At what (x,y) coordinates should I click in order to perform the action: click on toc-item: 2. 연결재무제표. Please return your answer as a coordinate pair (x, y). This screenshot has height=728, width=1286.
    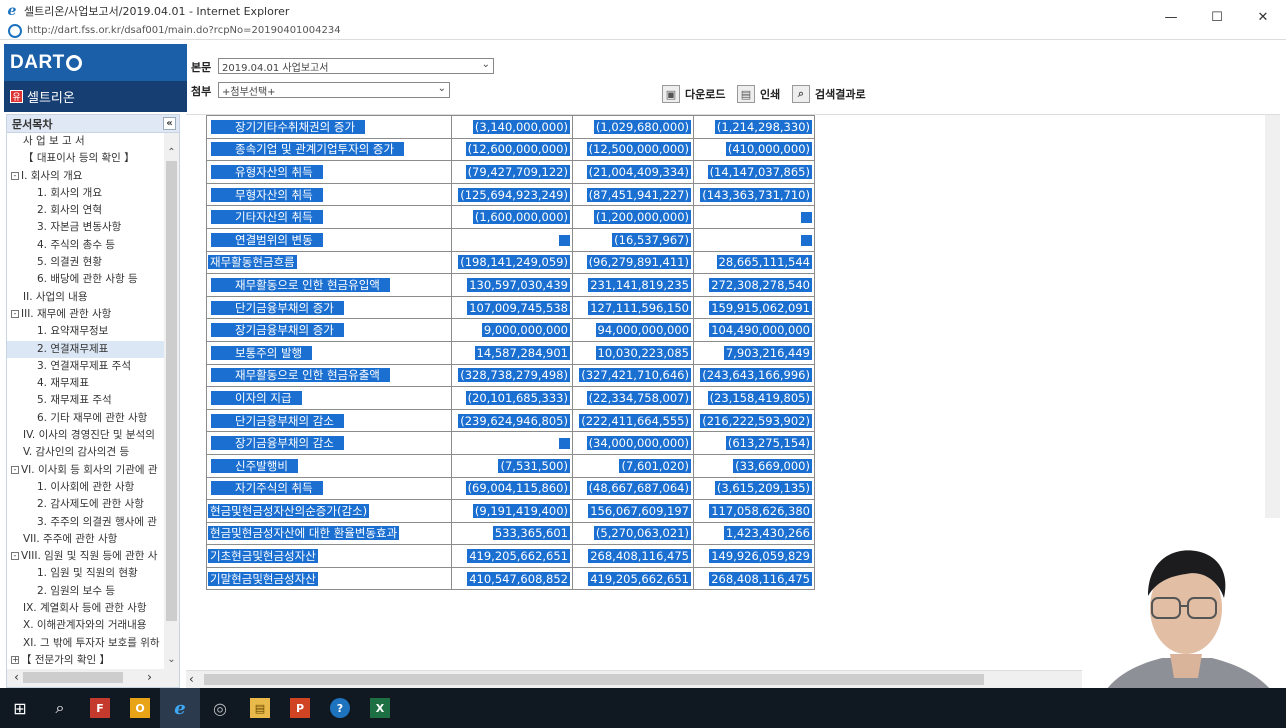
    Looking at the image, I should click on (86, 349).